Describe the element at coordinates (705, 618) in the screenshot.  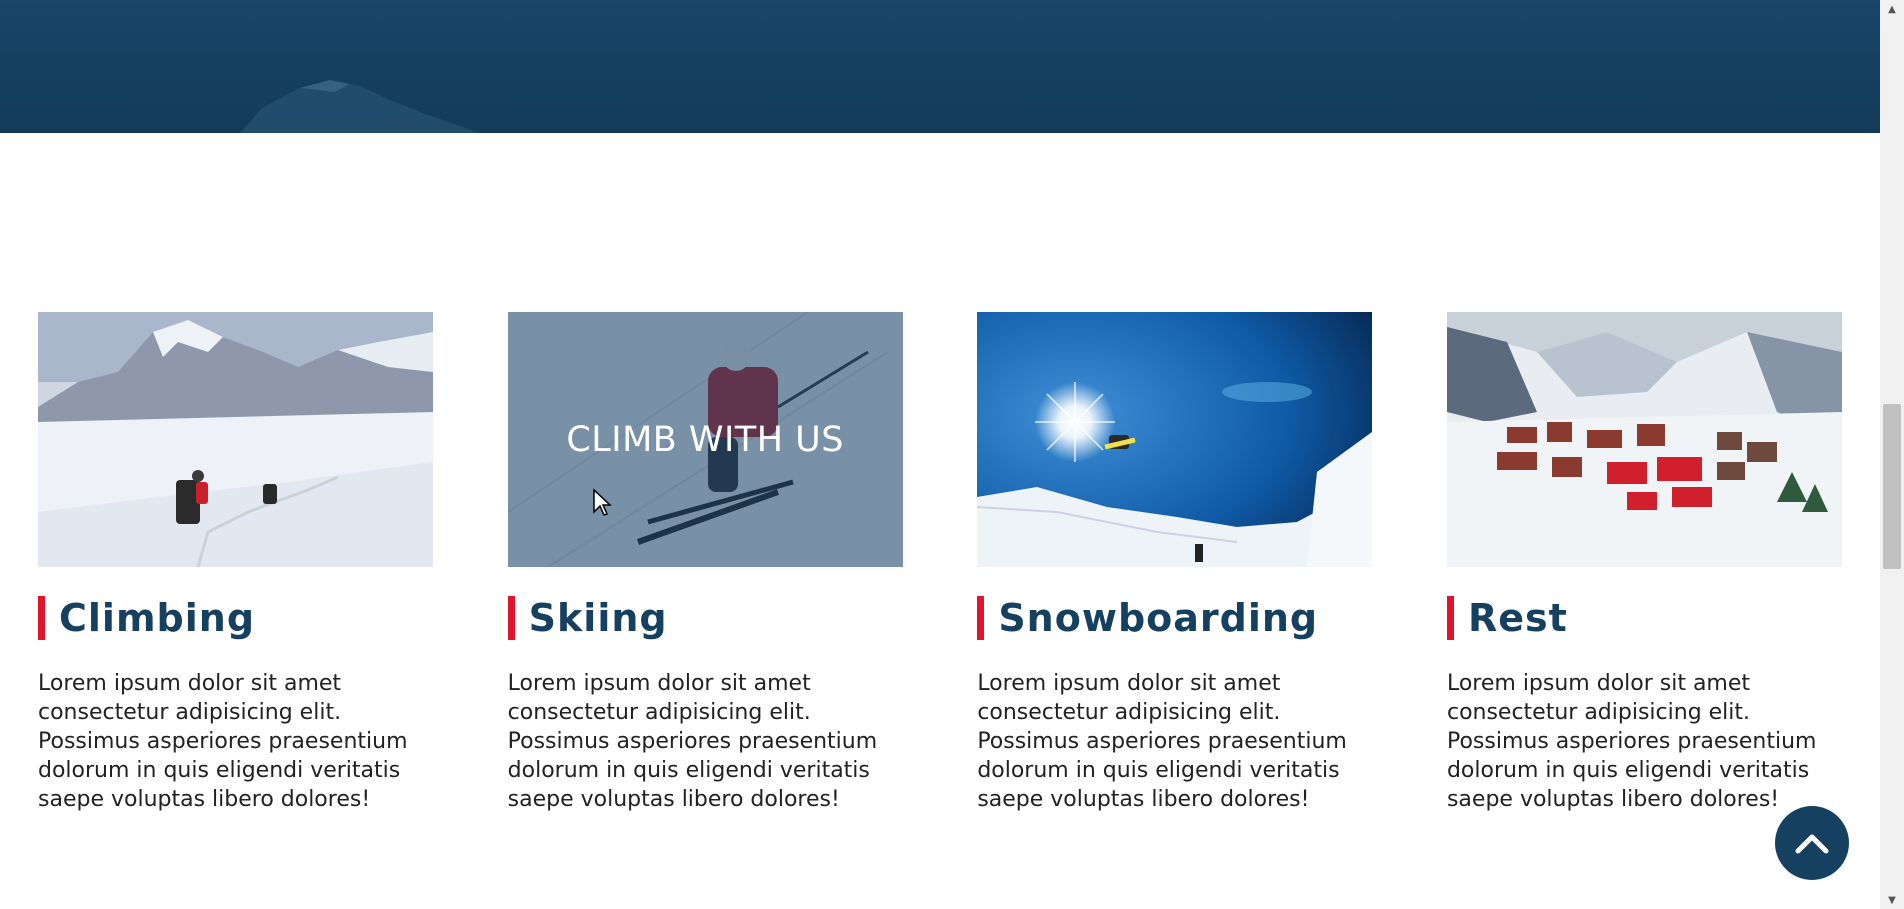
I see `card-title: Skiing` at that location.